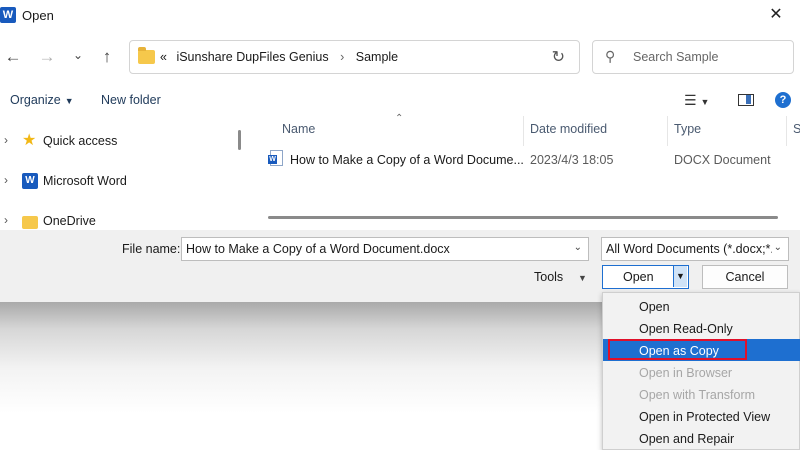  Describe the element at coordinates (377, 57) in the screenshot. I see `breadcrumb-item: Sample` at that location.